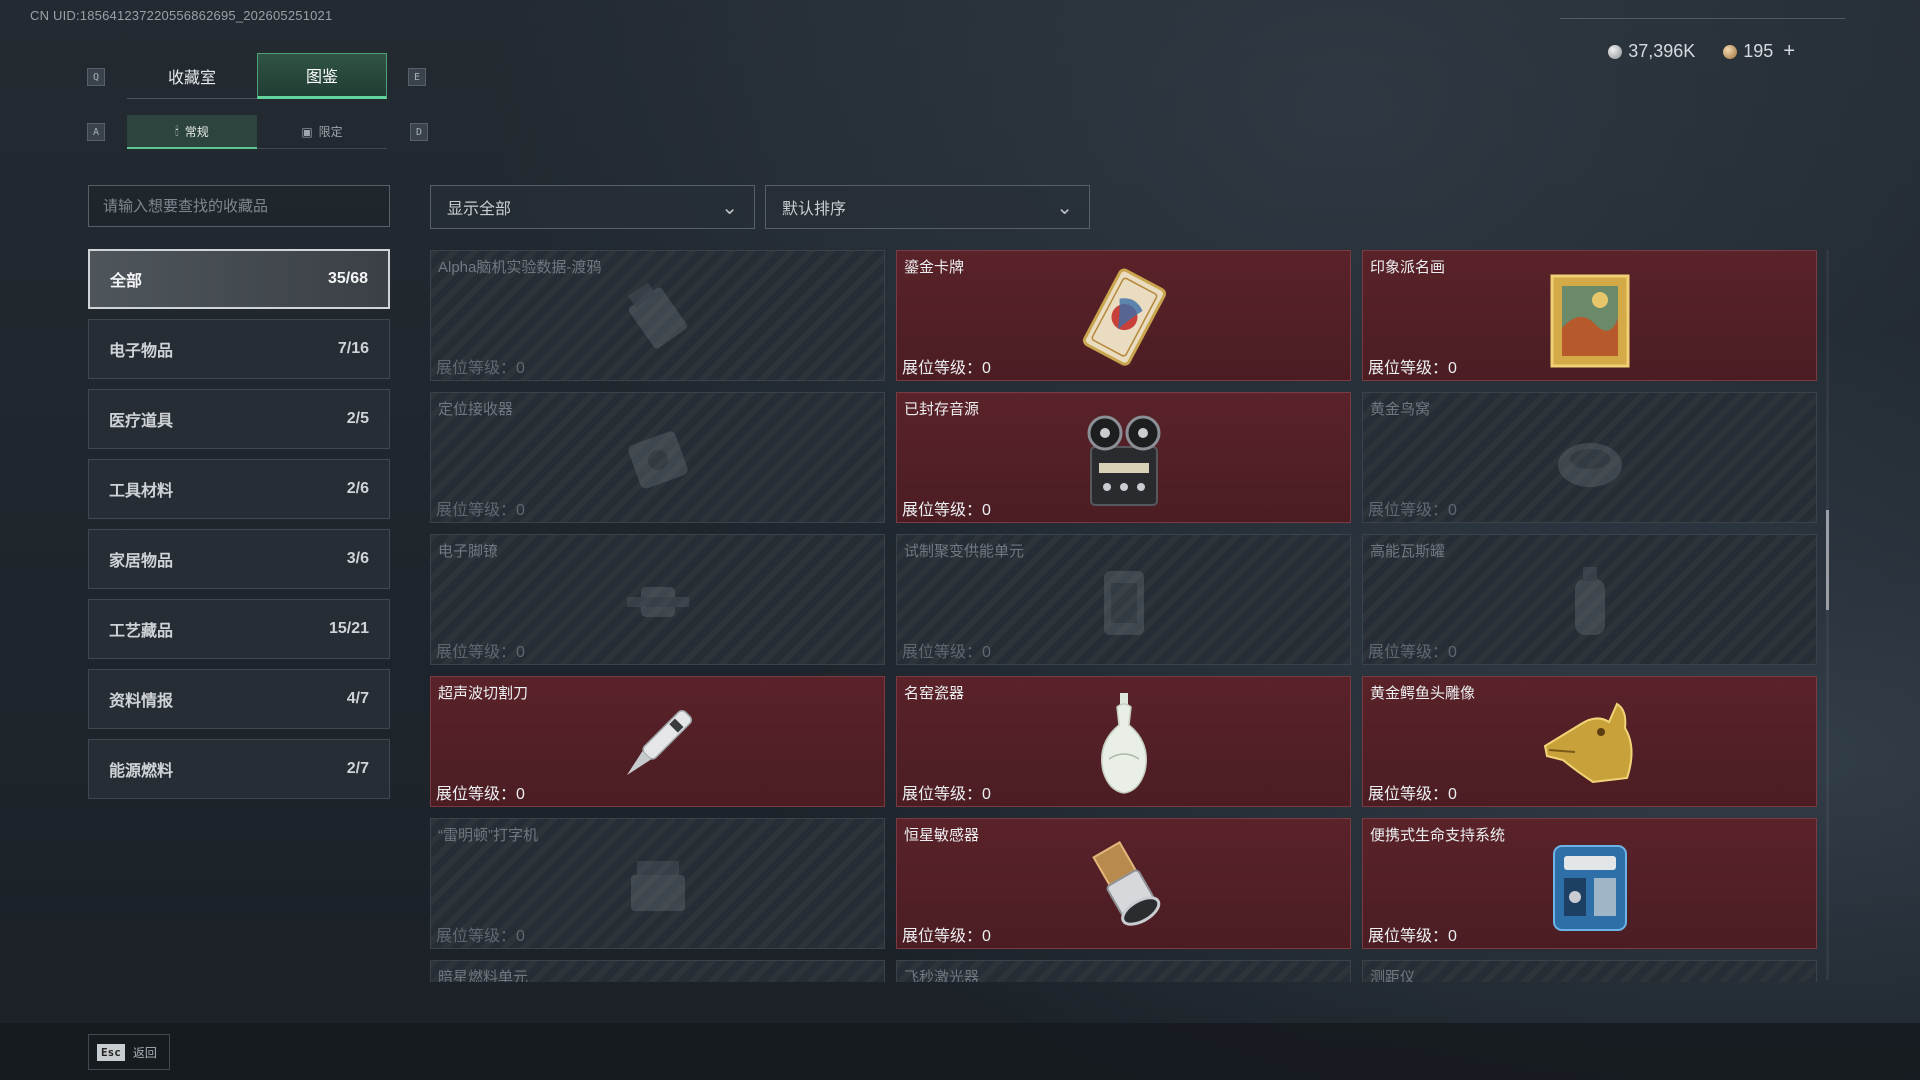  What do you see at coordinates (657, 599) in the screenshot?
I see `item-card: 电子脚镣 展位等级：0` at bounding box center [657, 599].